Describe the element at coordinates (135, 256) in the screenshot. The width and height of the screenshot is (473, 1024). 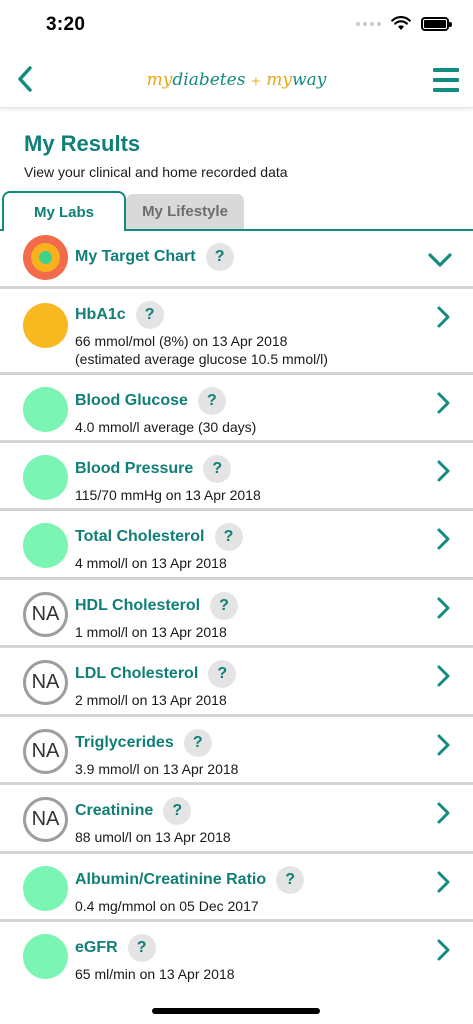
I see `row-title: My Target Chart` at that location.